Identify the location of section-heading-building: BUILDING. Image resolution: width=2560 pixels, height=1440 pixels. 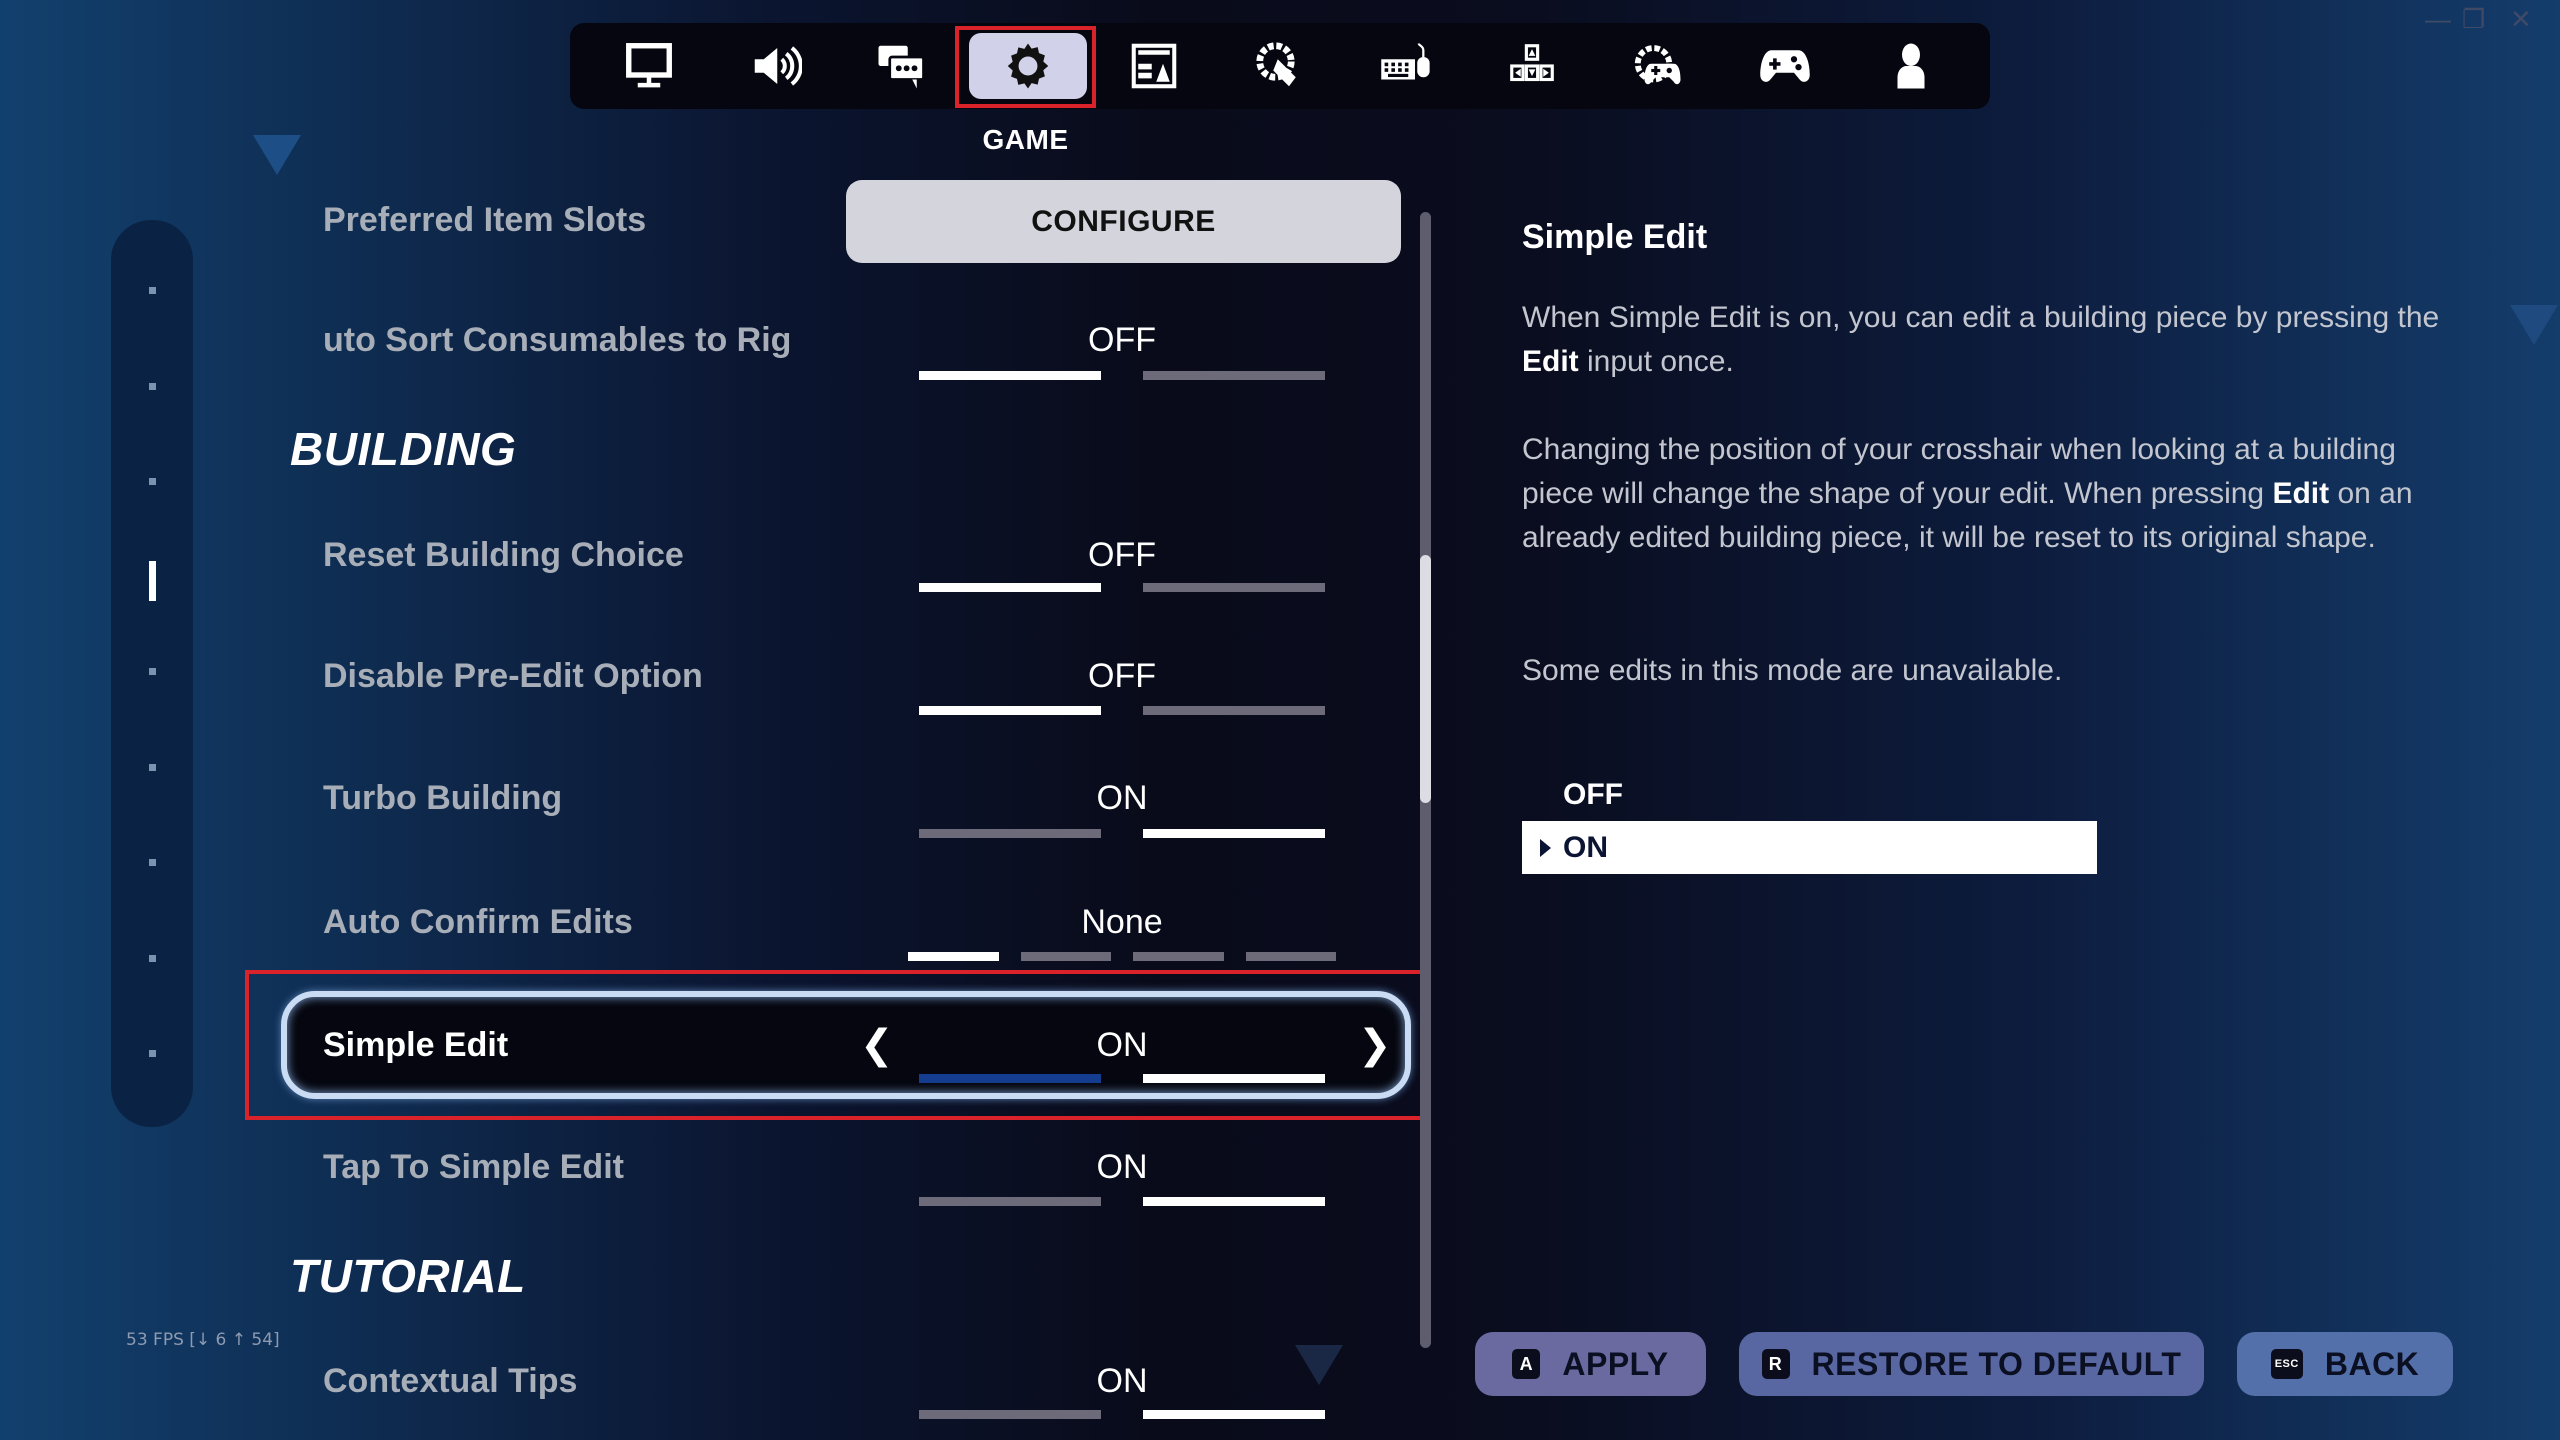
(403, 449).